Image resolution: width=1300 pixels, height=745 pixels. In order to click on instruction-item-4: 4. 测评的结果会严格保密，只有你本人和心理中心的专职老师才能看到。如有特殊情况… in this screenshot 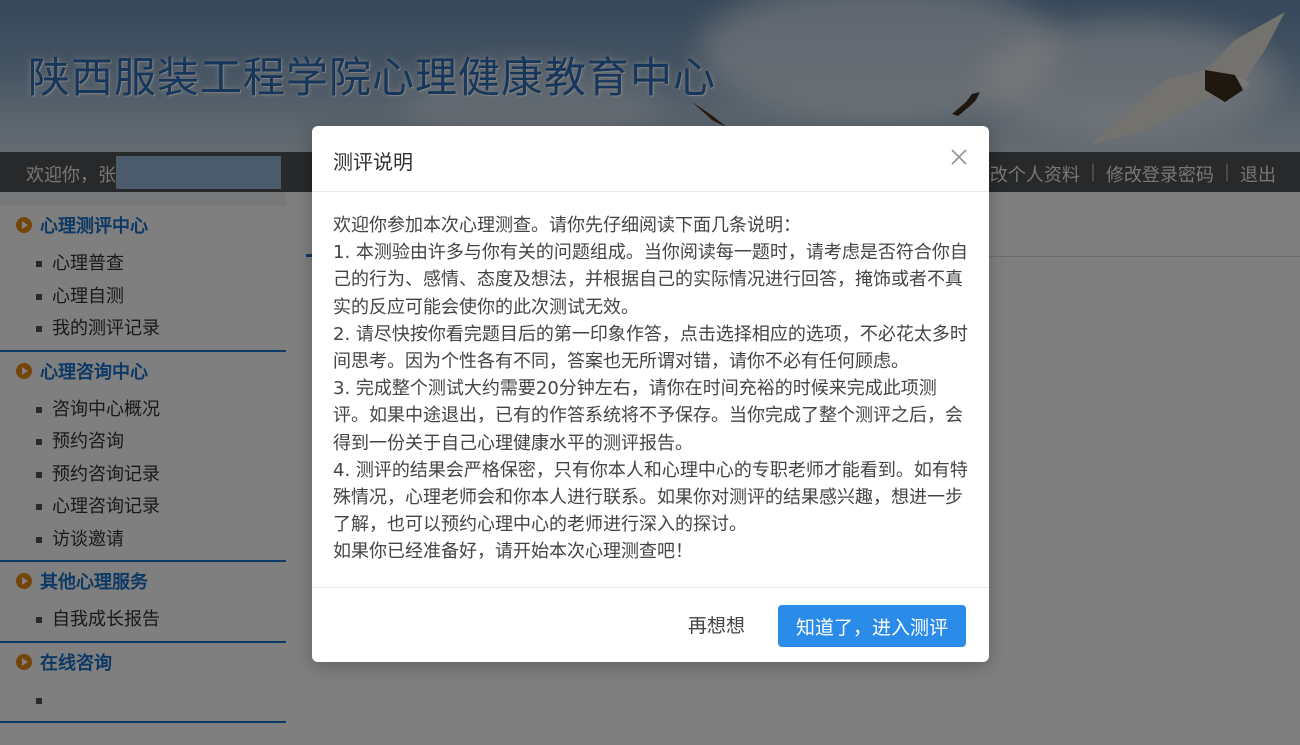, I will do `click(650, 497)`.